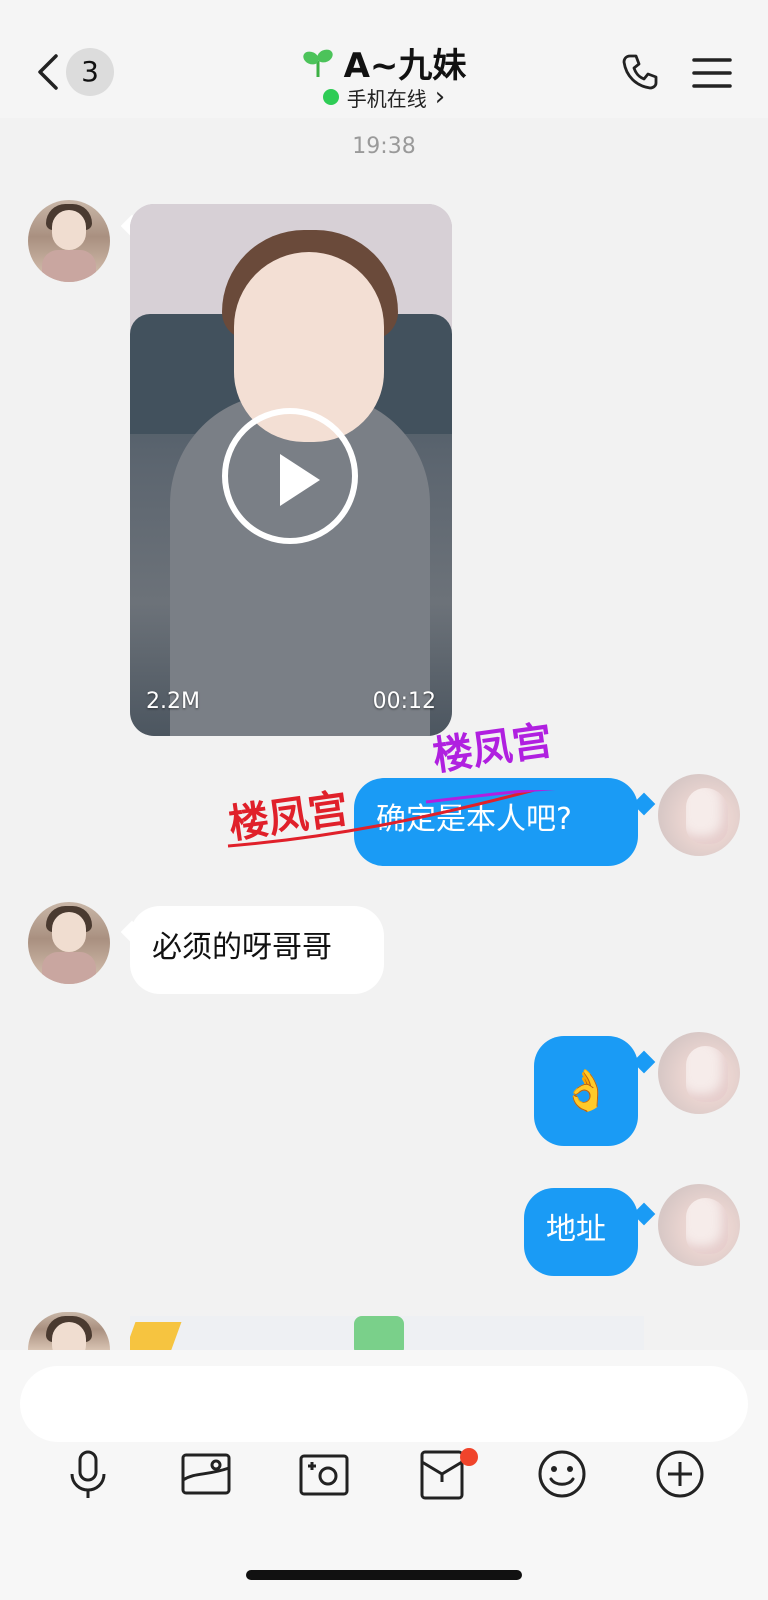  I want to click on image-icon, so click(206, 1474).